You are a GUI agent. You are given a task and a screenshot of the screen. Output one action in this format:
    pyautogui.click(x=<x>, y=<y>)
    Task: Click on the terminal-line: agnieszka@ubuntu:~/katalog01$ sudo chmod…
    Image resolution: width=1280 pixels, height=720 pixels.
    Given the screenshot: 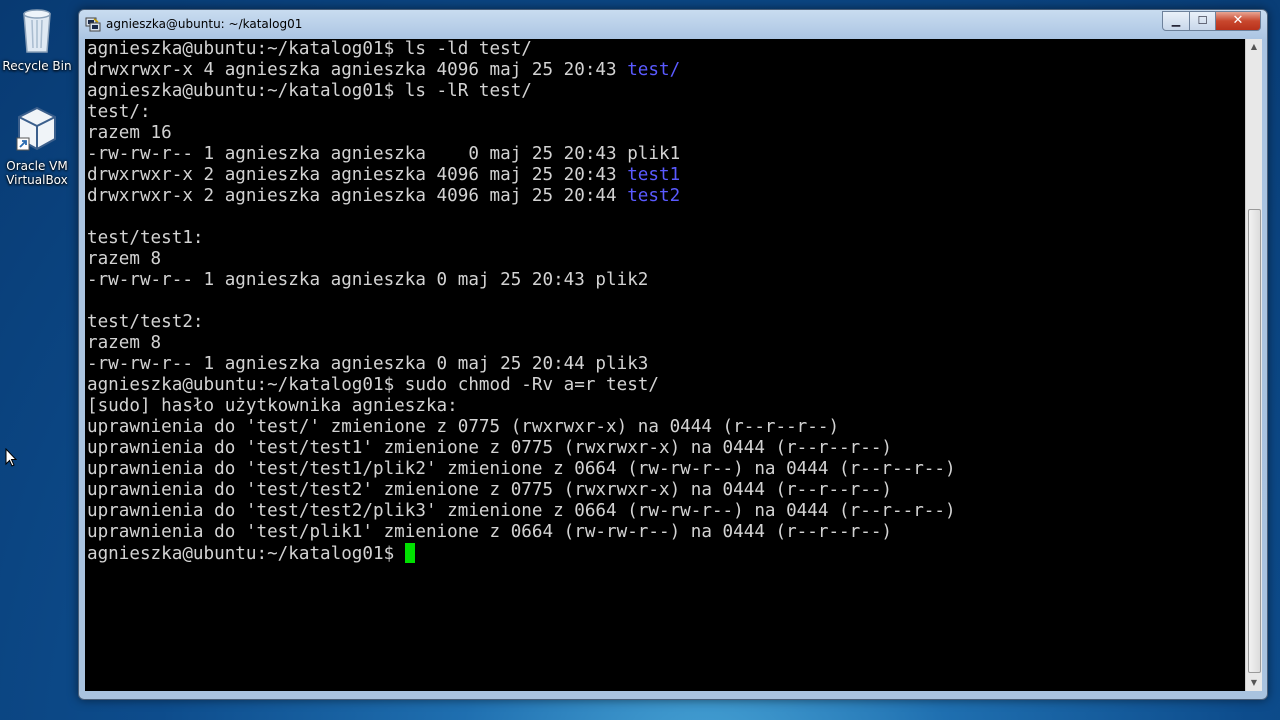 What is the action you would take?
    pyautogui.click(x=373, y=385)
    